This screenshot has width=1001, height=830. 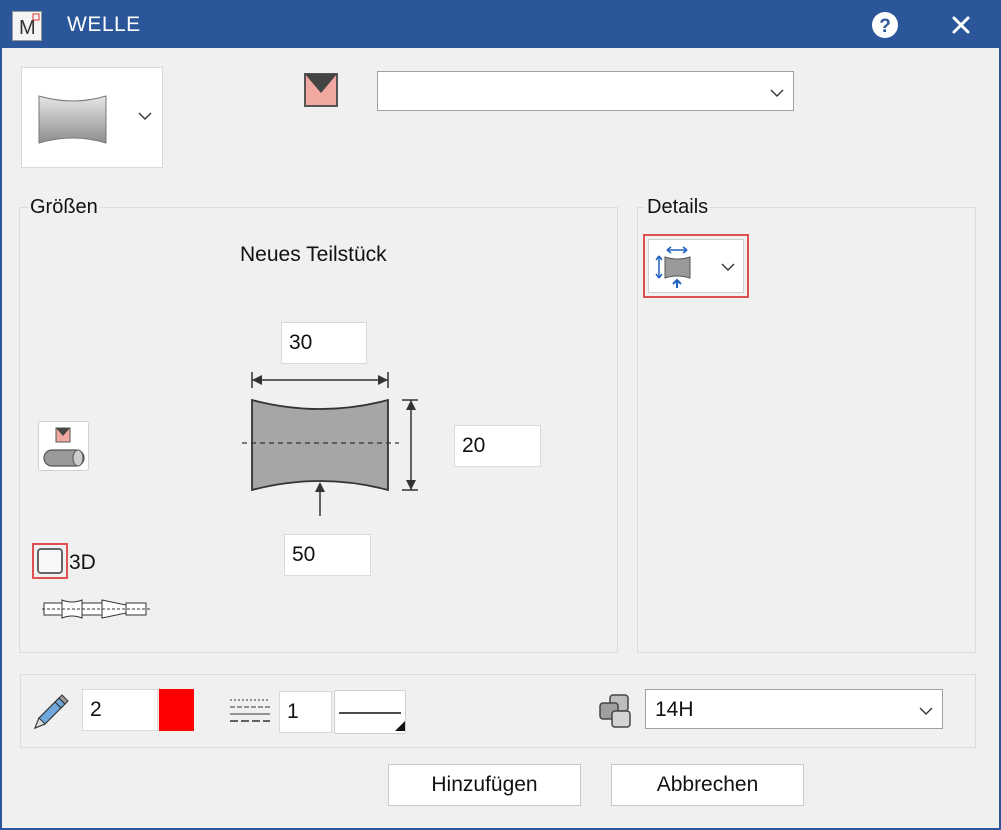 I want to click on add-button: Hinzufügen, so click(x=484, y=785).